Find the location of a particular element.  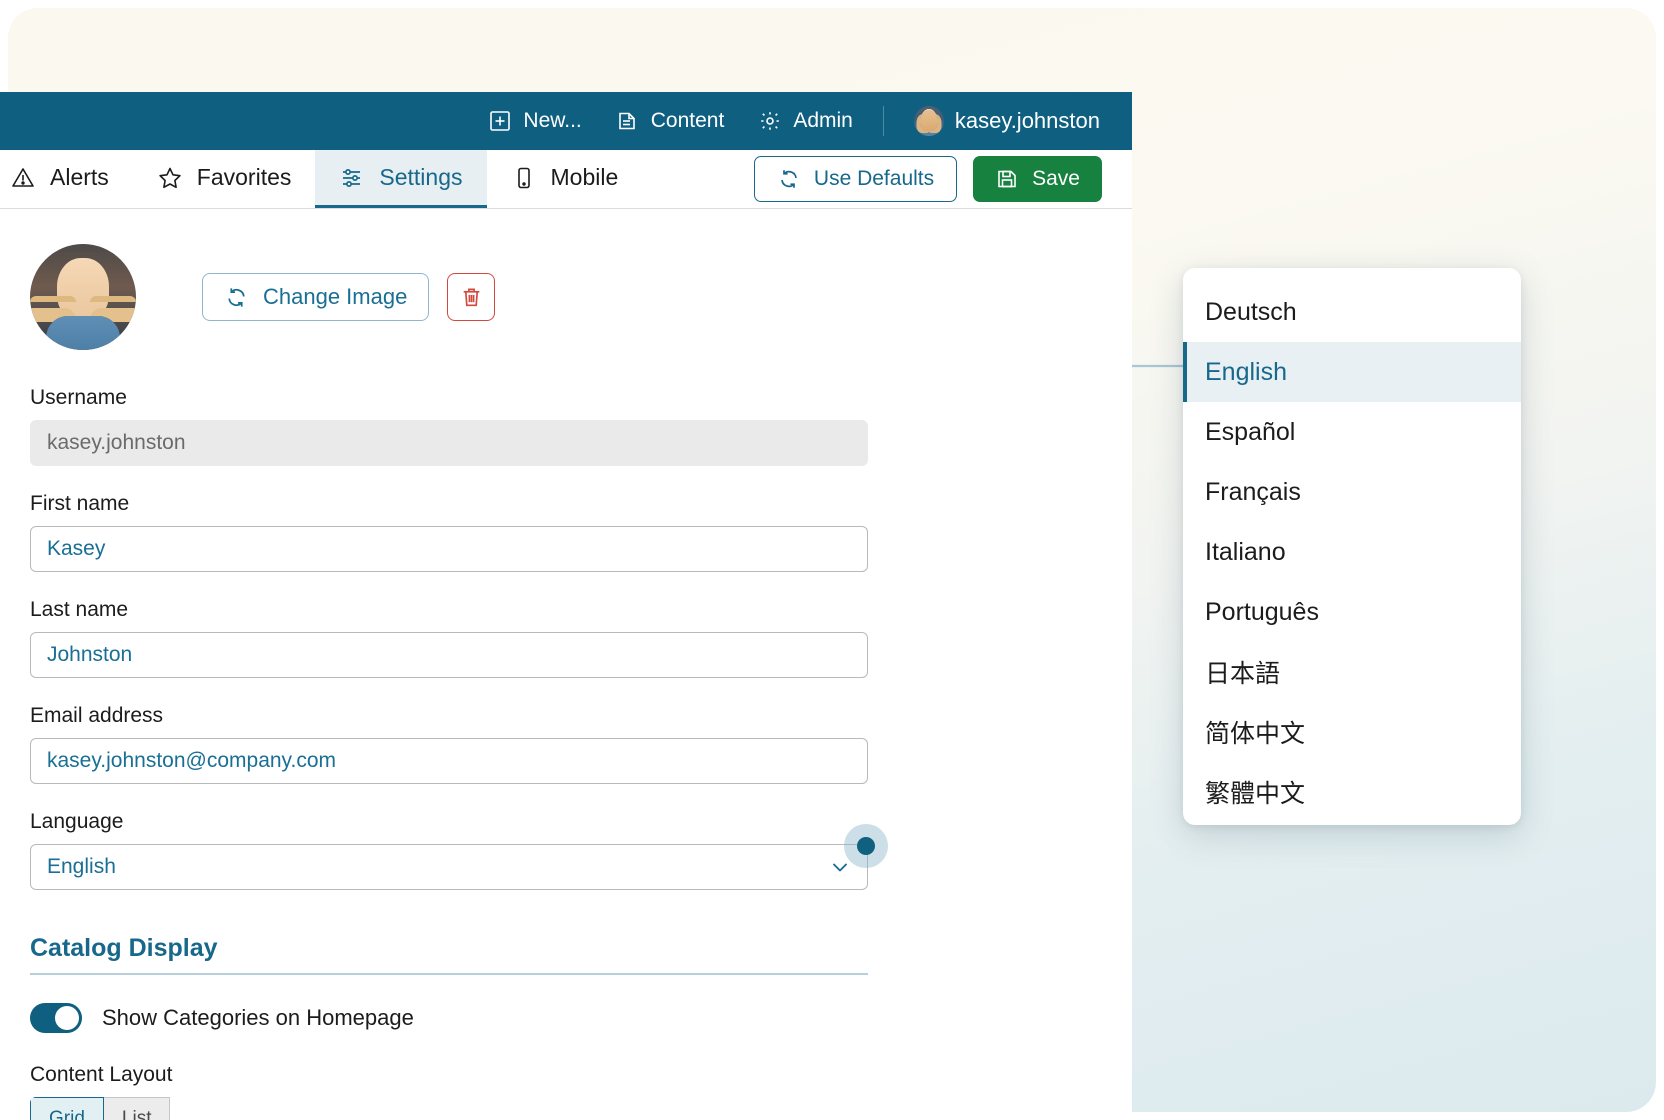

trash-icon is located at coordinates (471, 297).